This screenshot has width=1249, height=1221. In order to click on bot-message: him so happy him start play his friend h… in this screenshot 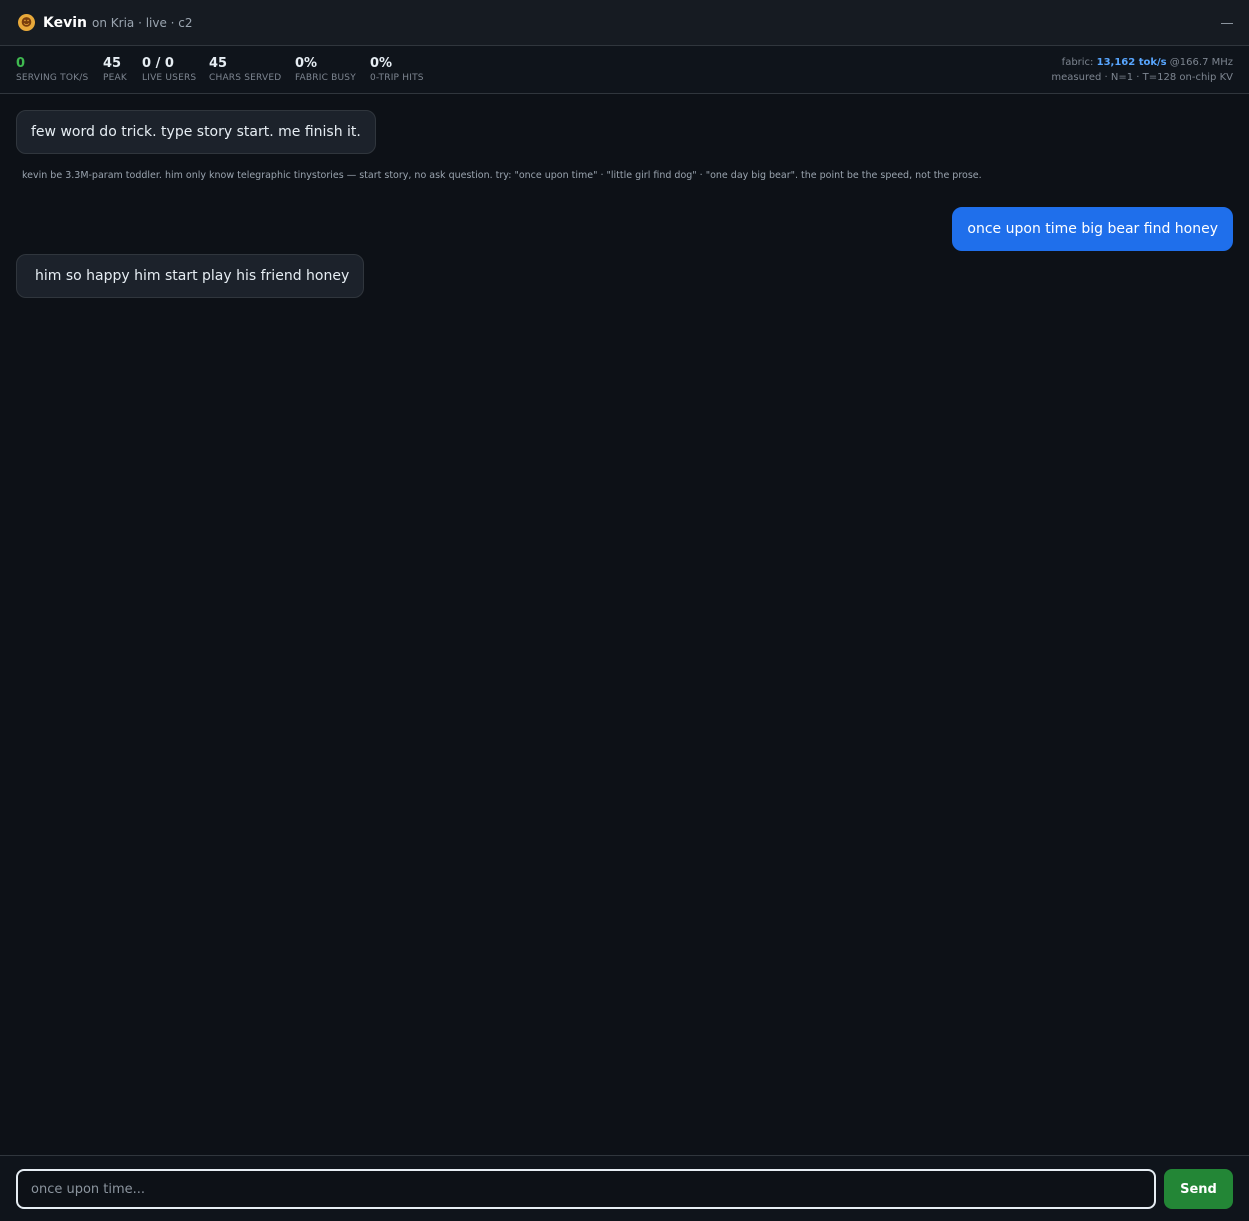, I will do `click(190, 276)`.